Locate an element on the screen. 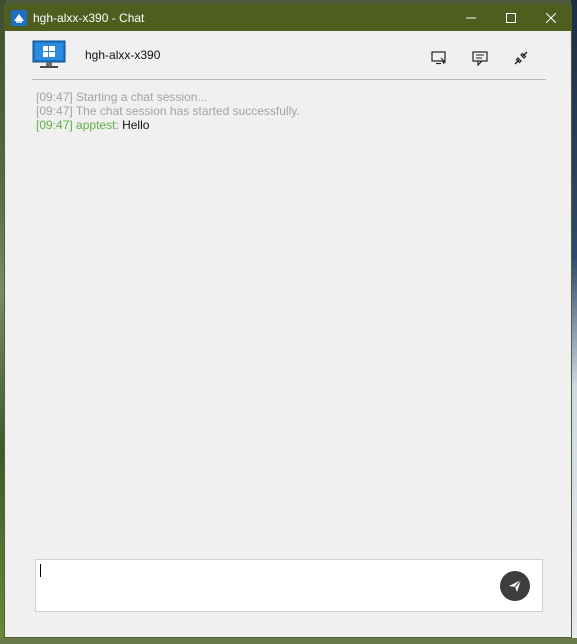 Image resolution: width=577 pixels, height=644 pixels. send-button is located at coordinates (515, 586).